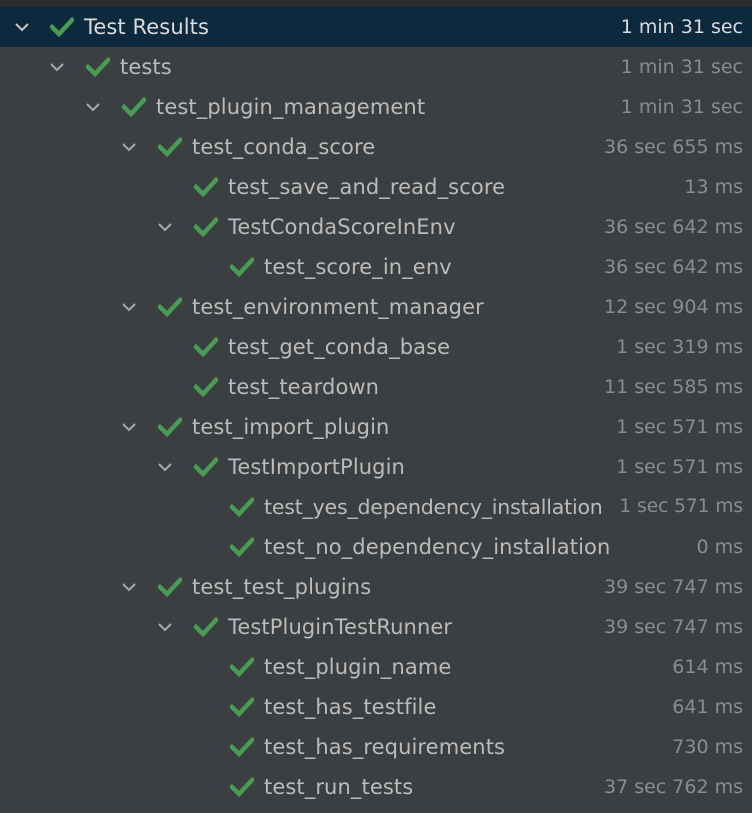  What do you see at coordinates (284, 147) in the screenshot?
I see `node-label: test_conda_score` at bounding box center [284, 147].